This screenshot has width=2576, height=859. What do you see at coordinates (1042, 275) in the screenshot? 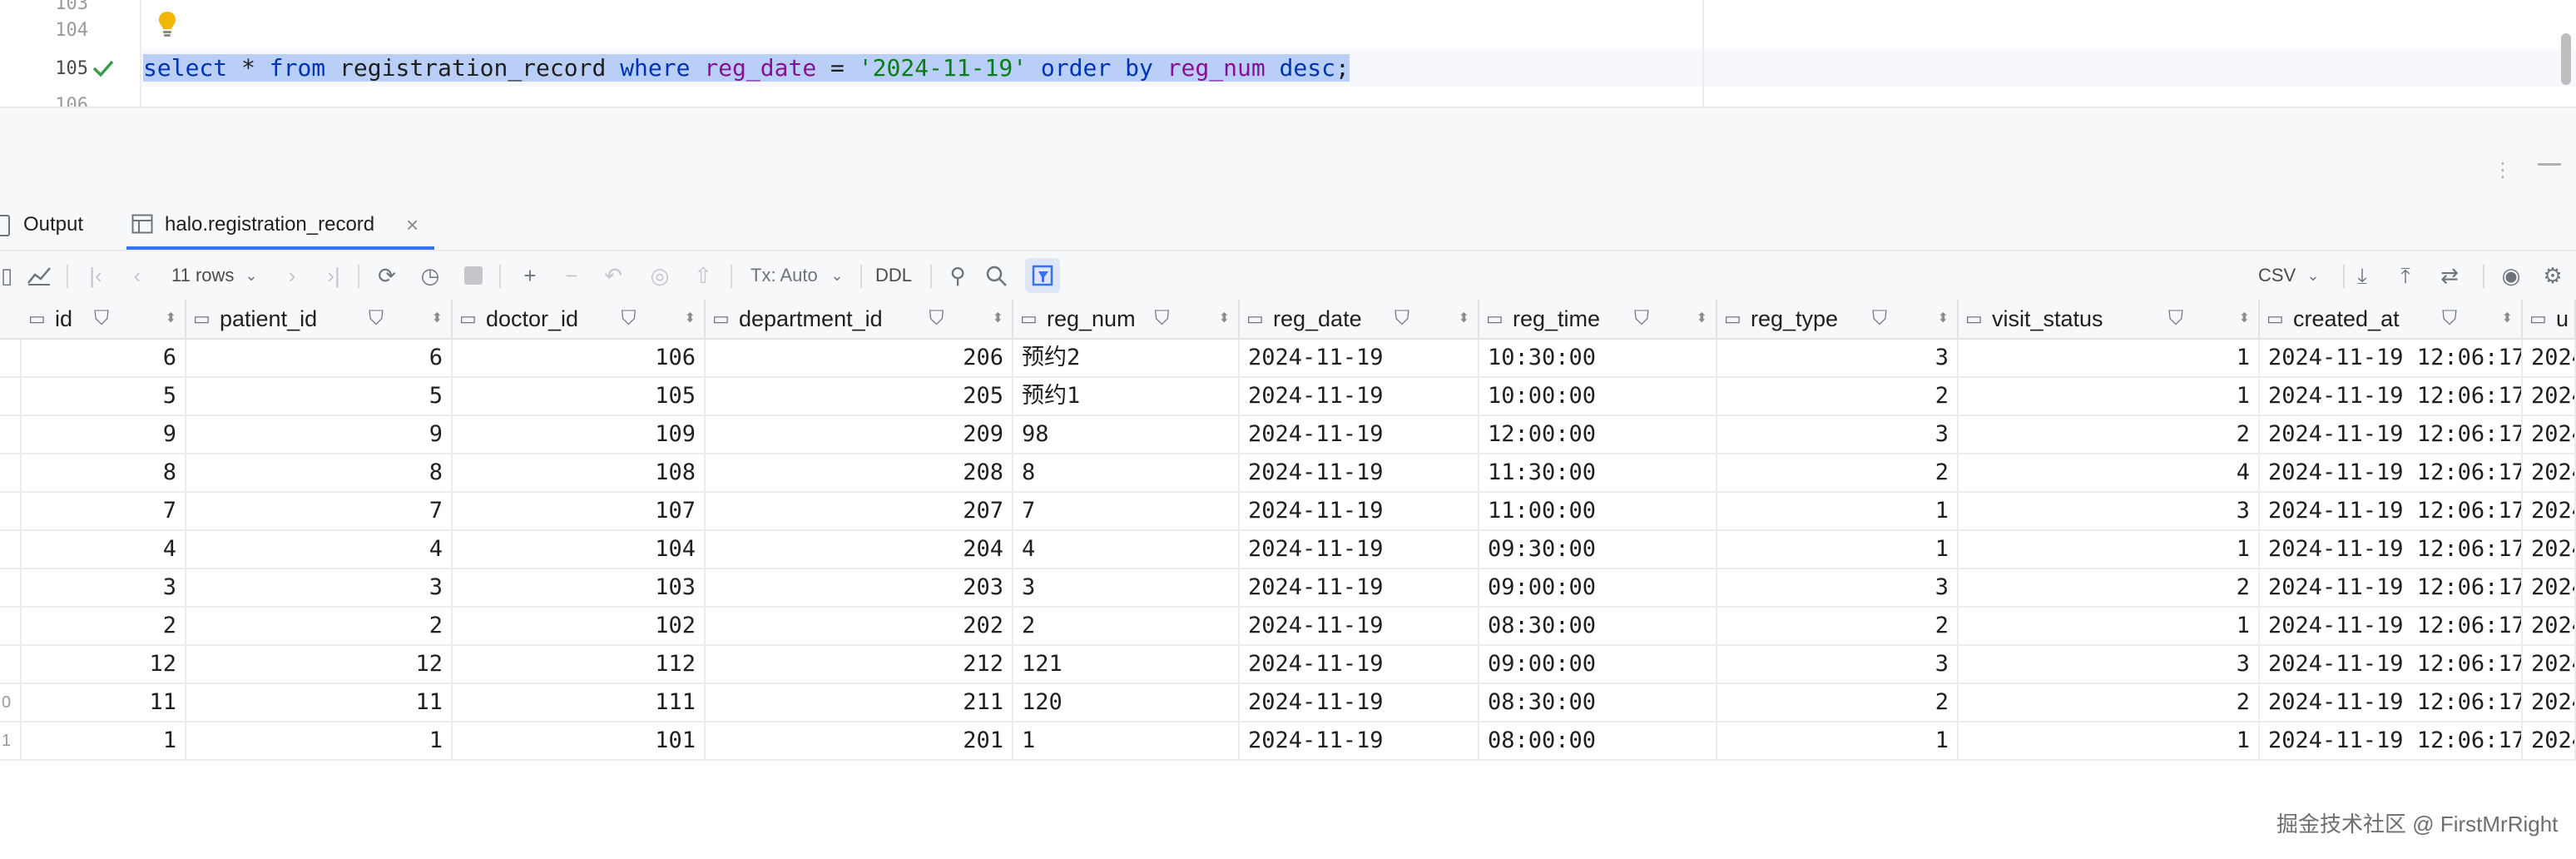
I see `filter-toggle-button` at bounding box center [1042, 275].